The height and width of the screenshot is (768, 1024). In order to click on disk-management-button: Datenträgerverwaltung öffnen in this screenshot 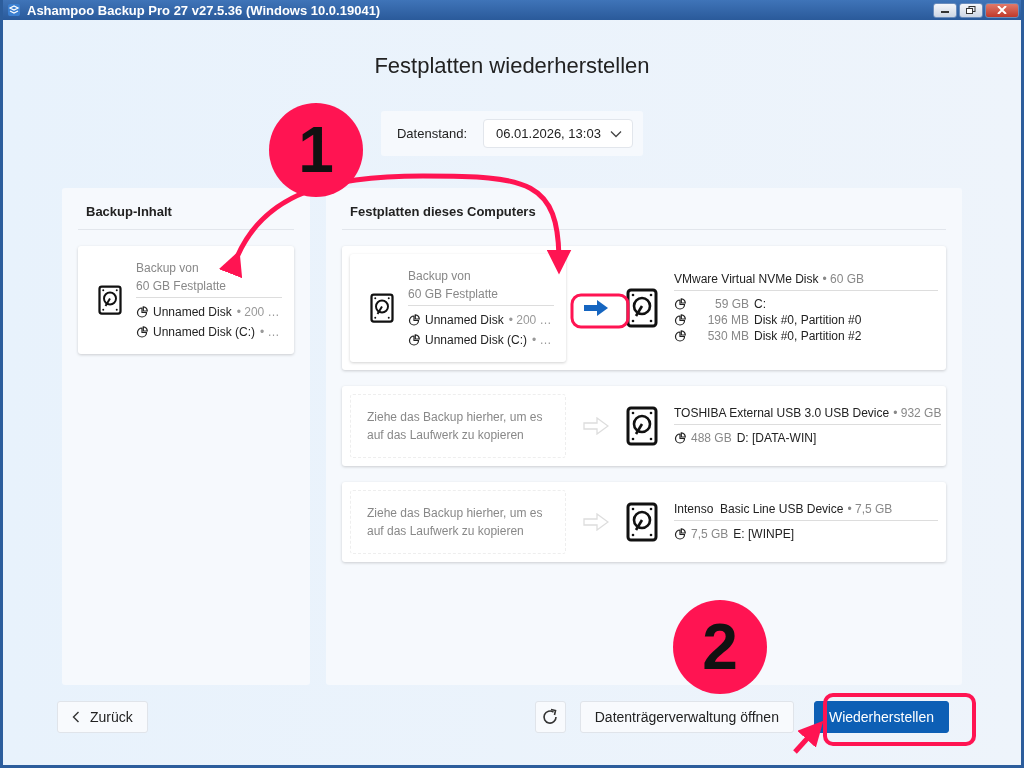, I will do `click(686, 717)`.